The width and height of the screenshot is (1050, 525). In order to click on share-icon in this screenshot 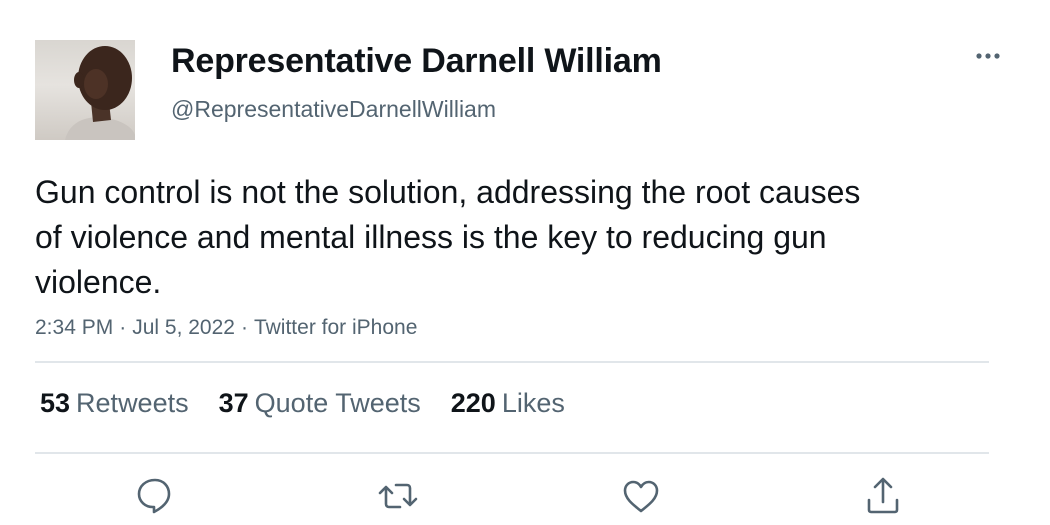, I will do `click(883, 495)`.